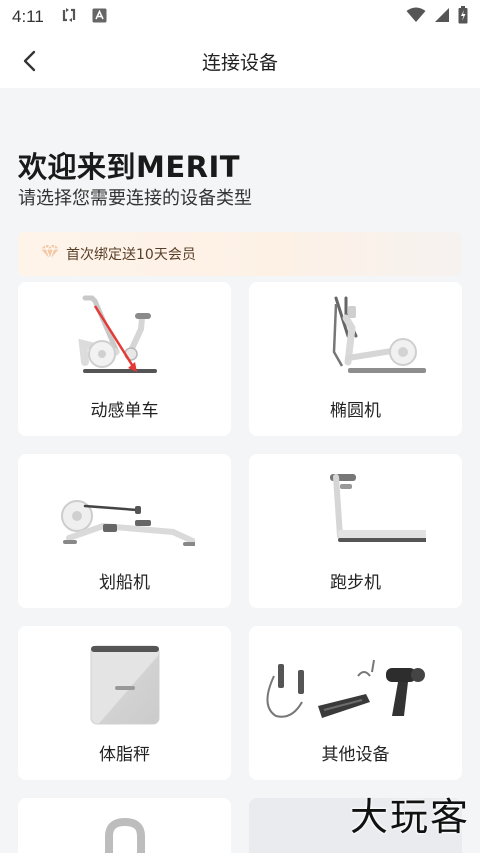 This screenshot has width=480, height=853. I want to click on device-card-other-devices: 其他设备, so click(355, 703).